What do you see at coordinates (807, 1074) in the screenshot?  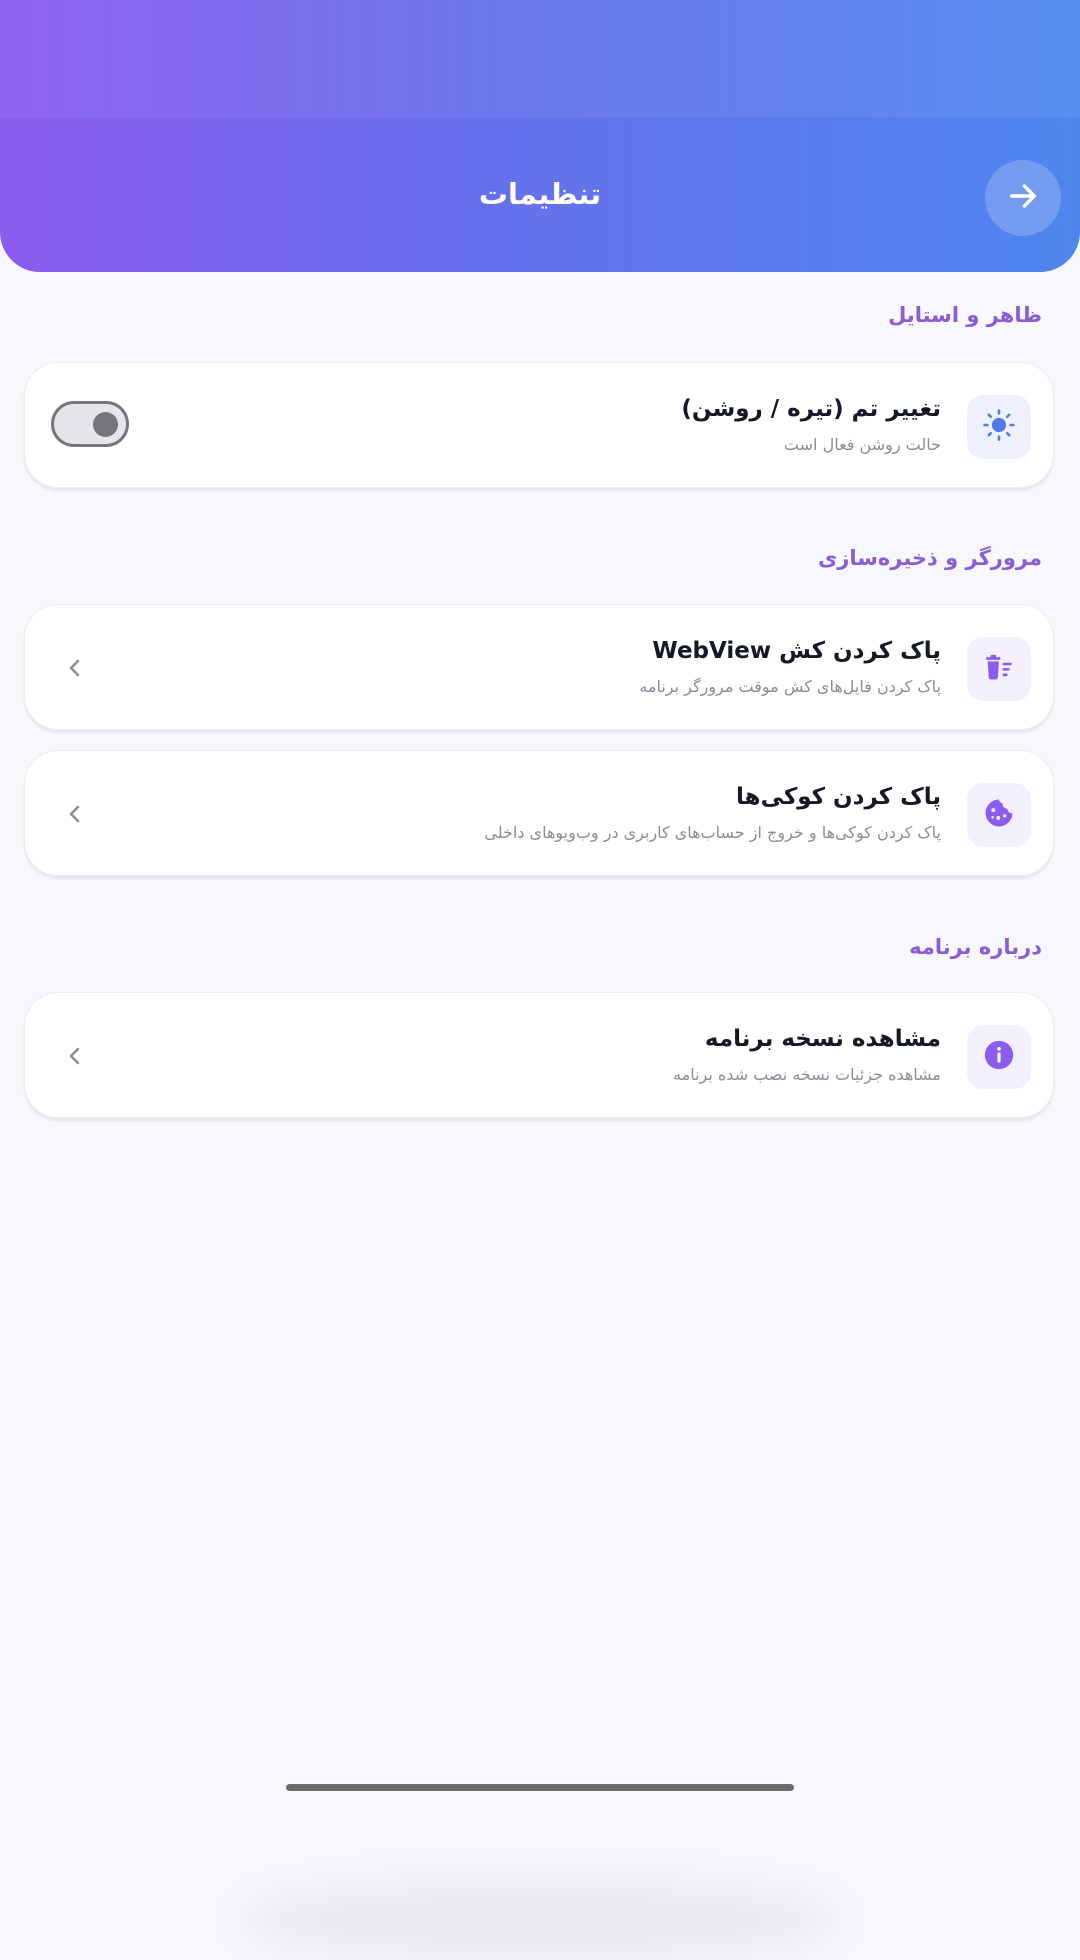 I see `app-version-subtitle: مشاهده جزئیات نسخه نصب شده برنامه` at bounding box center [807, 1074].